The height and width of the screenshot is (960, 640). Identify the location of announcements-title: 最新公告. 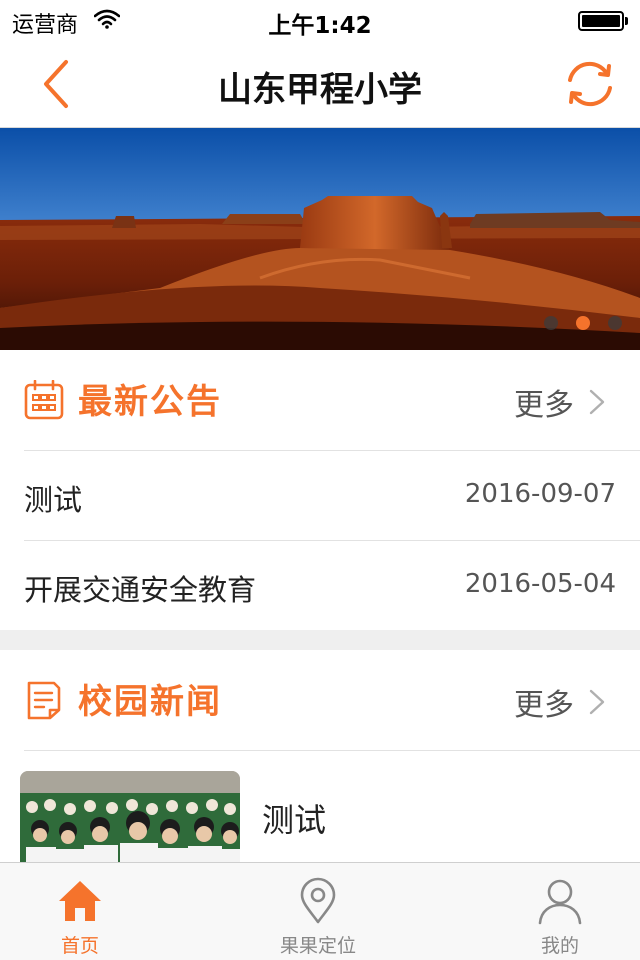
(150, 402).